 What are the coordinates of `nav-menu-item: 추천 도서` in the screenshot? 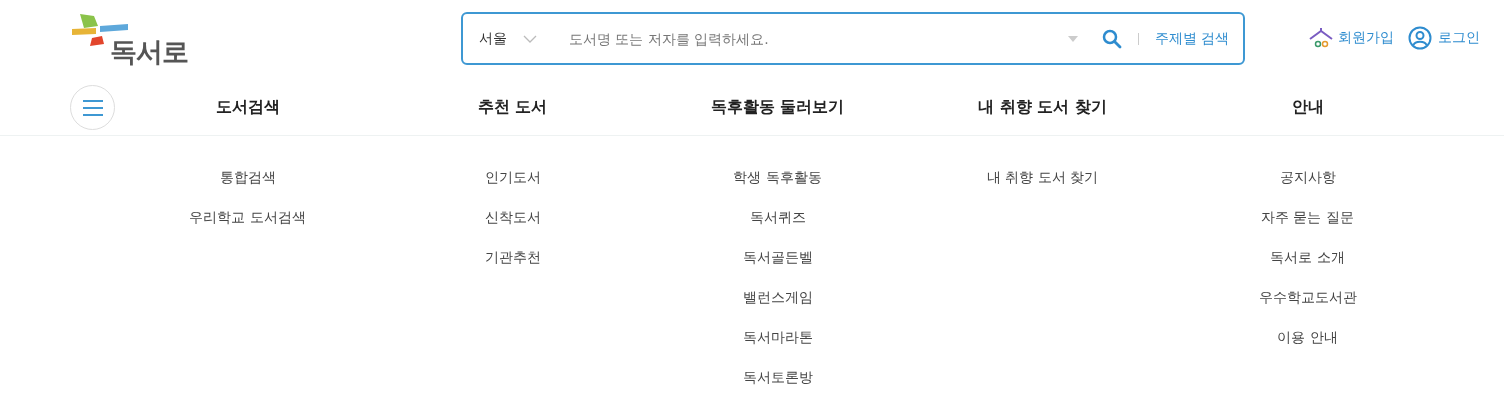 It's located at (512, 107).